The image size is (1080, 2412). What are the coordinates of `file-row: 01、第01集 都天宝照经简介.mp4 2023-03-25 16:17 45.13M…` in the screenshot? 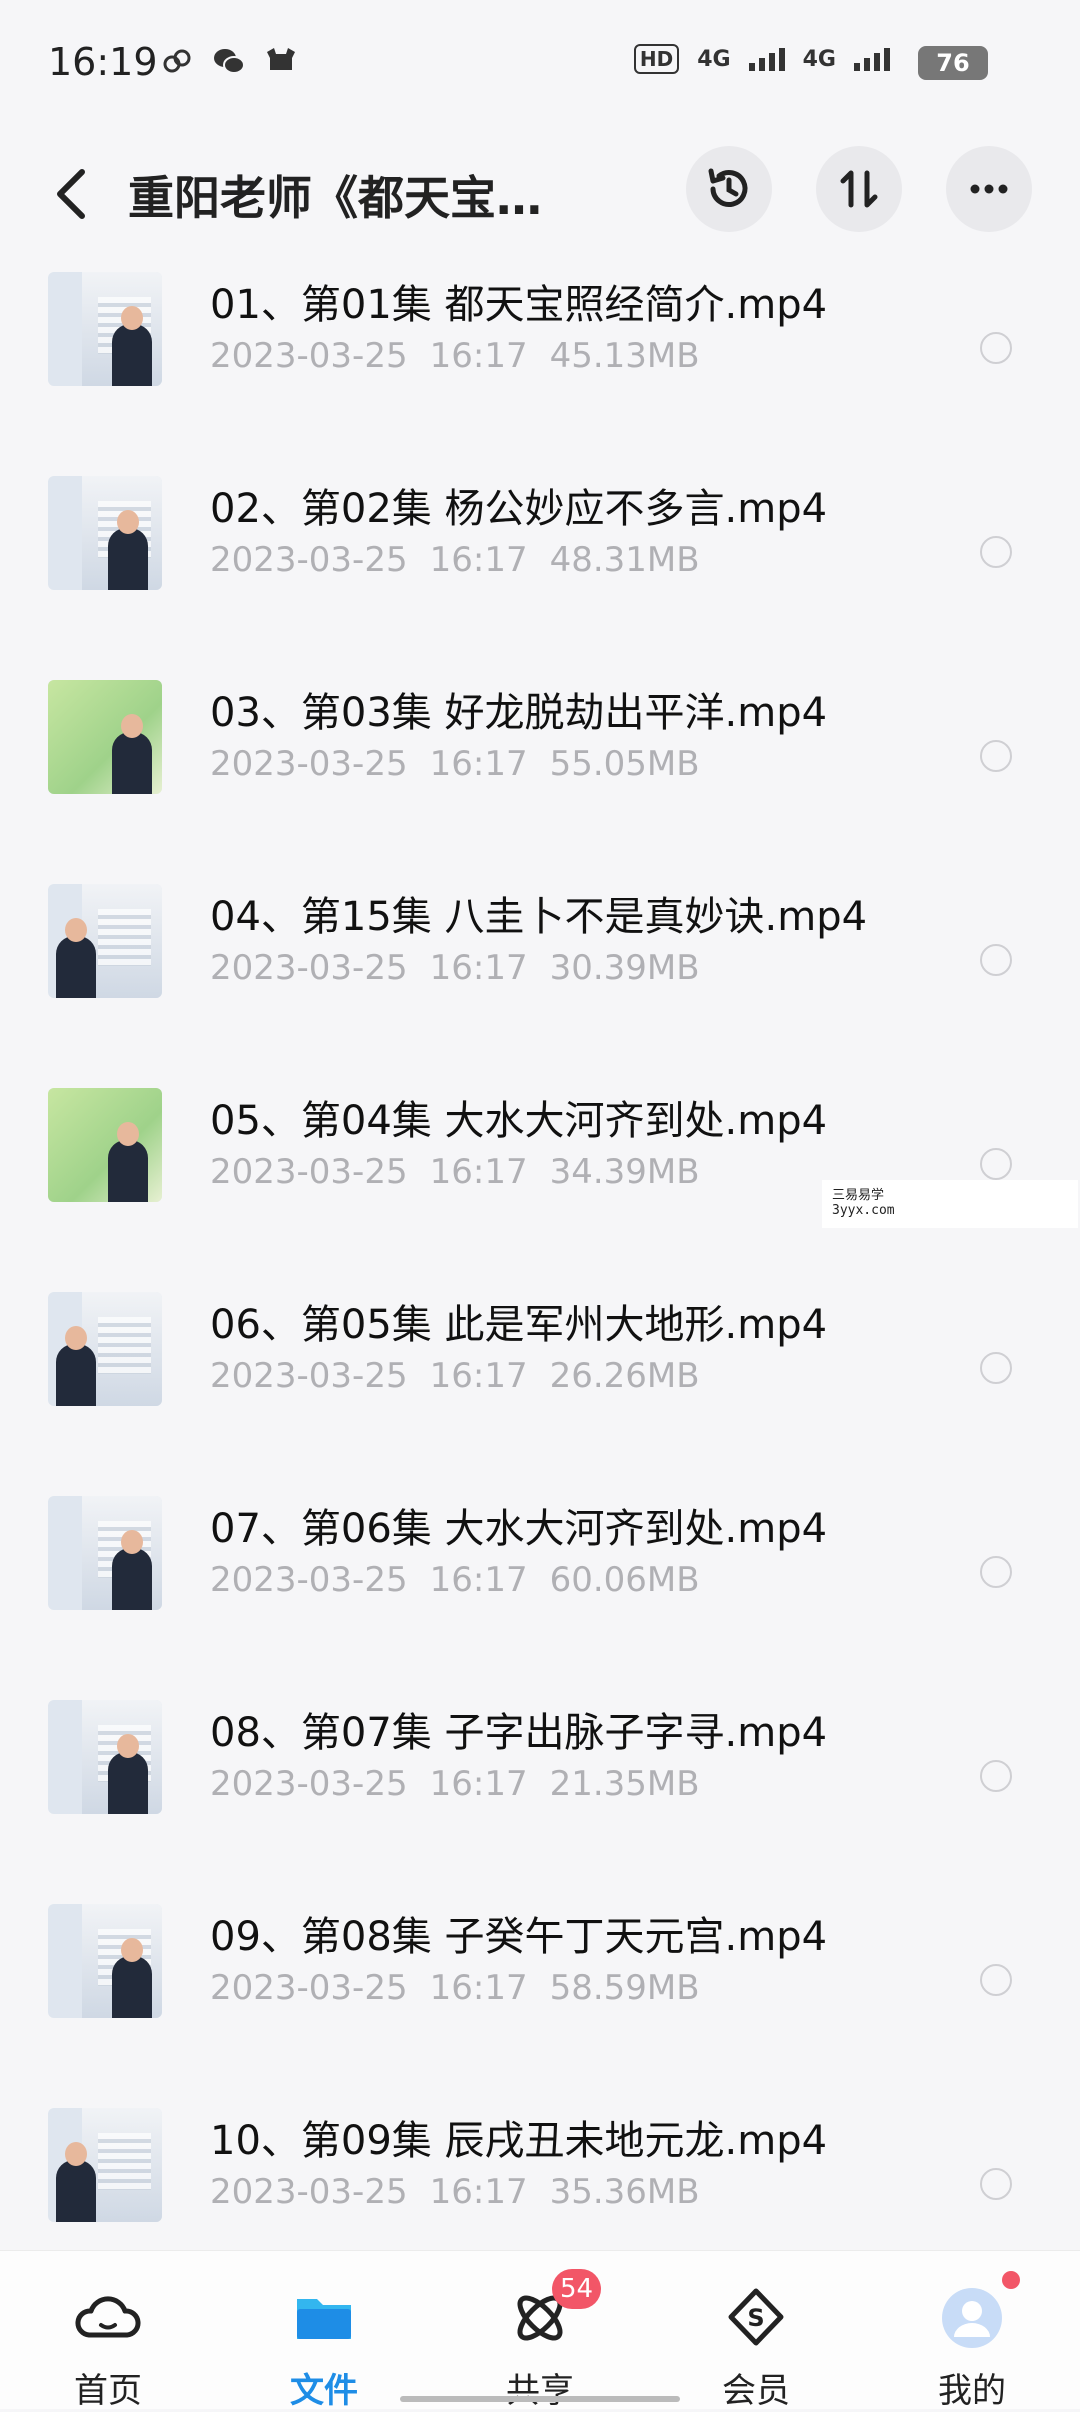 It's located at (540, 346).